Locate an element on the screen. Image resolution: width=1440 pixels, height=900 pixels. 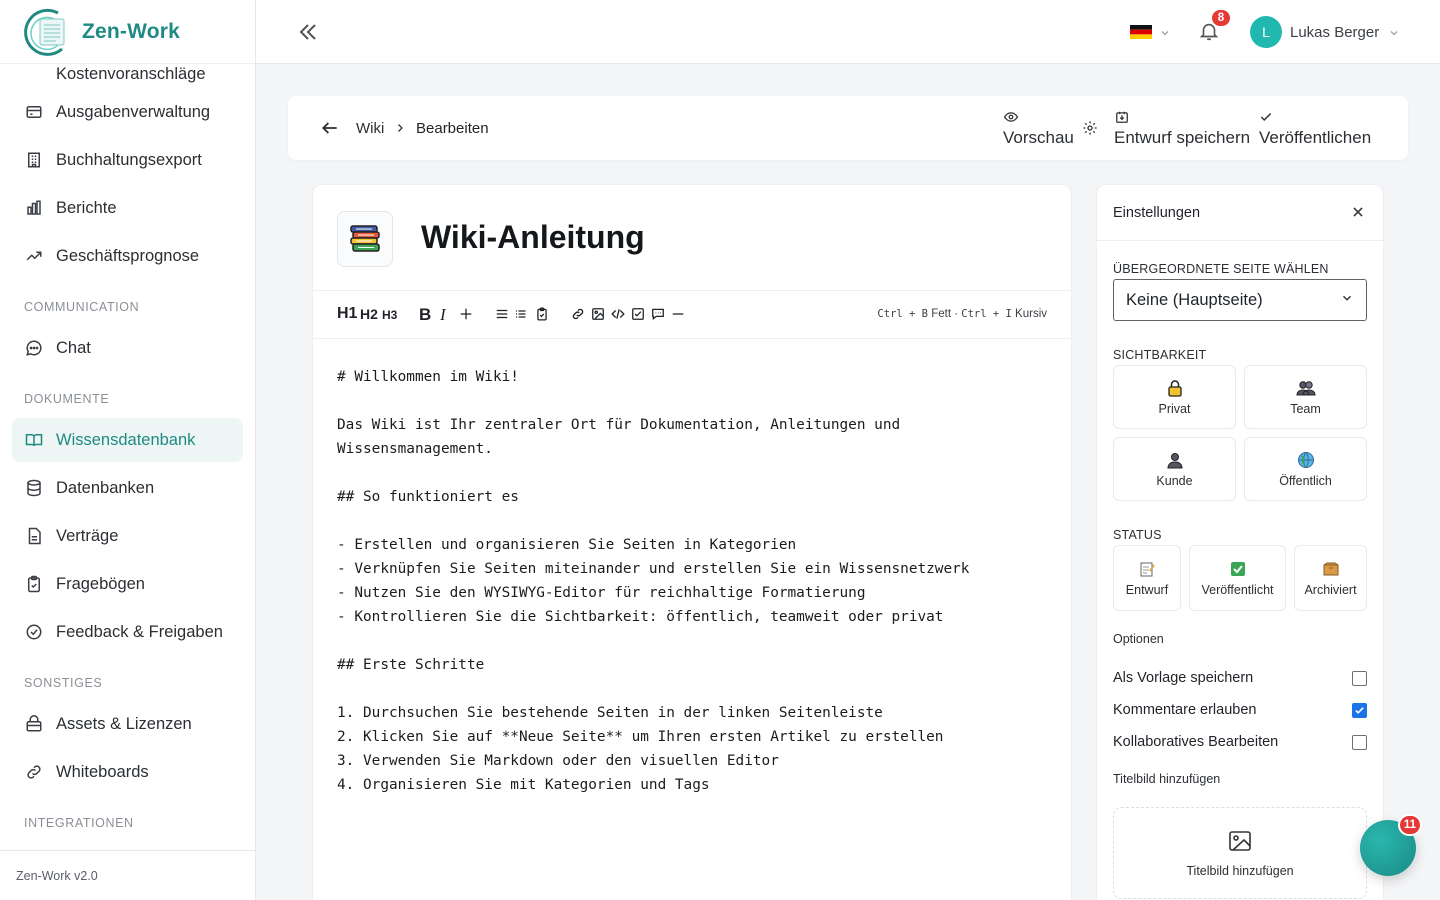
status-draft-button: Entwurf is located at coordinates (1147, 578).